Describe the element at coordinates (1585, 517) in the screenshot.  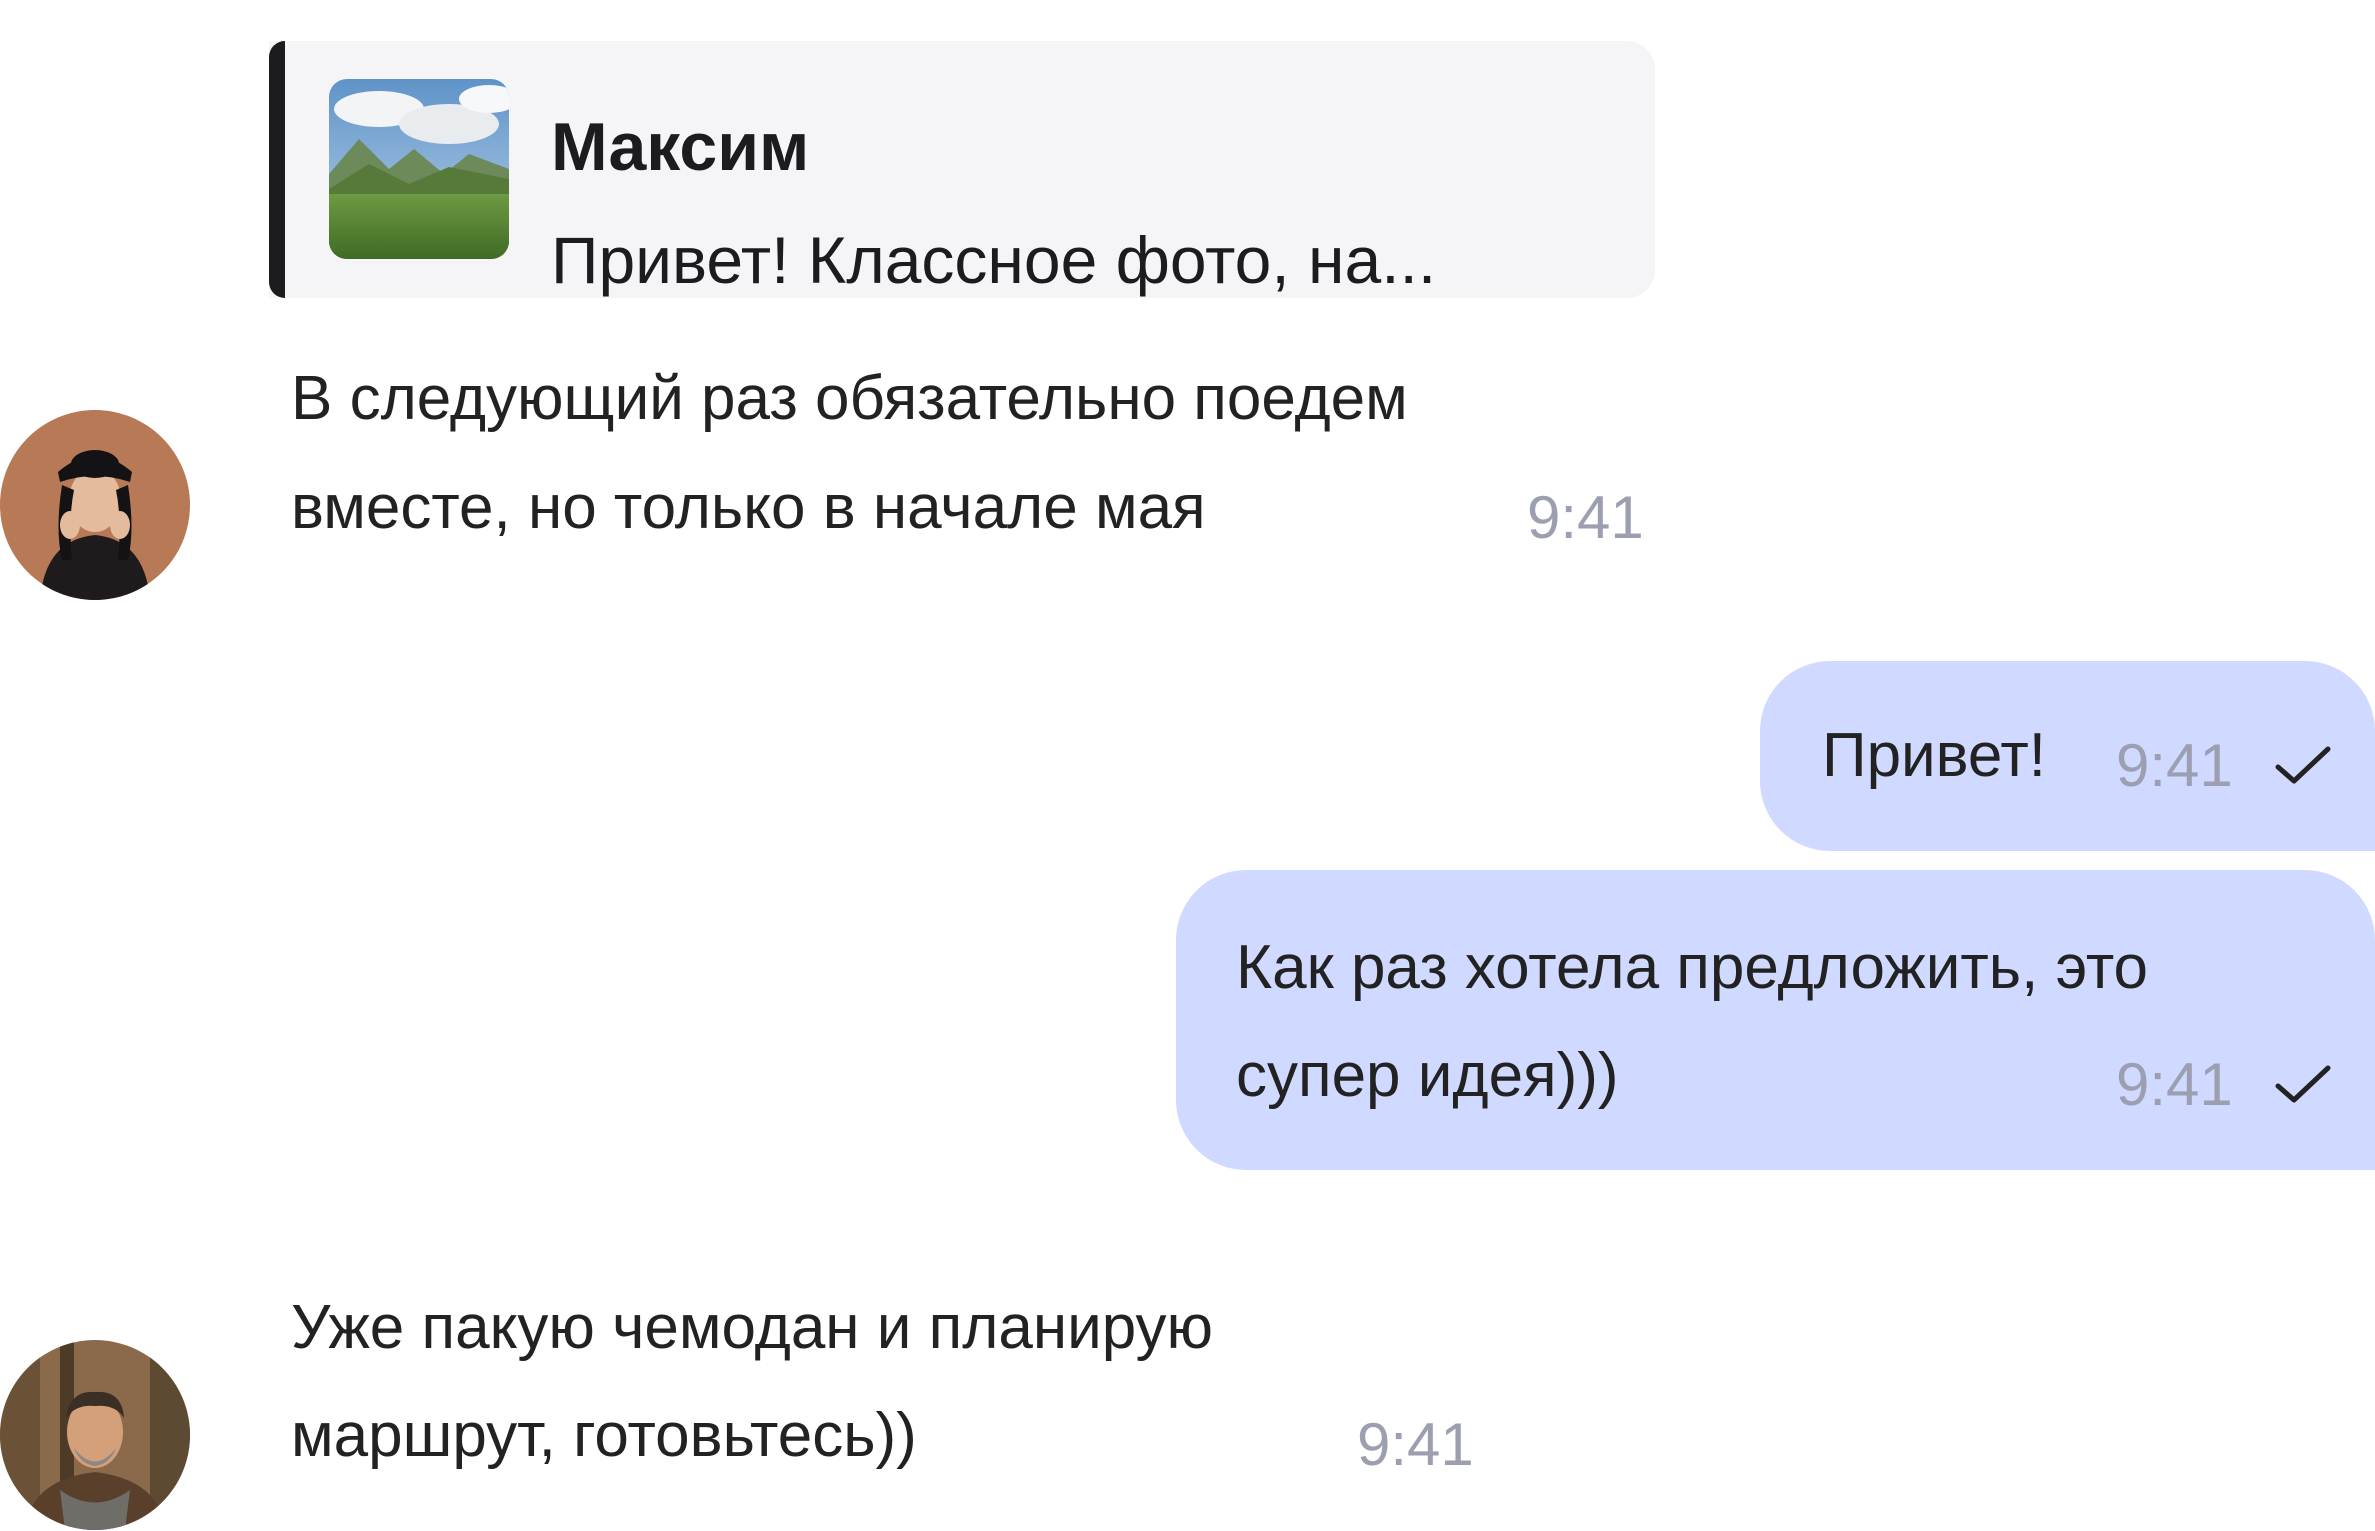
I see `incoming-message-1-time: 9:41` at that location.